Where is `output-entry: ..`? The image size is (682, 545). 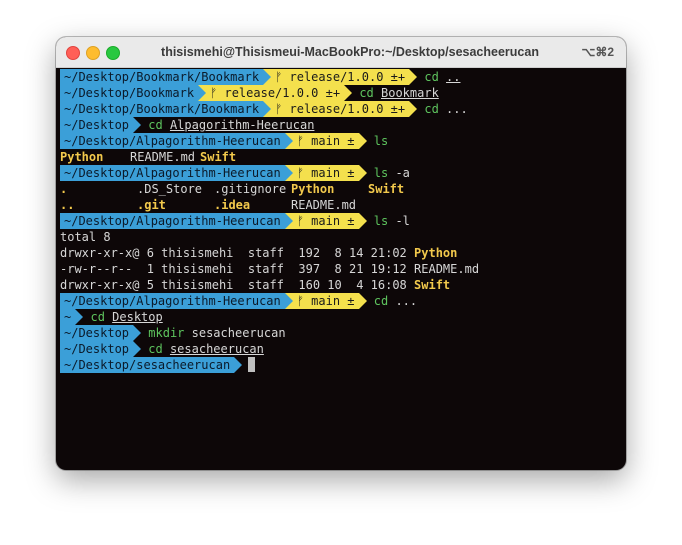 output-entry: .. is located at coordinates (67, 205).